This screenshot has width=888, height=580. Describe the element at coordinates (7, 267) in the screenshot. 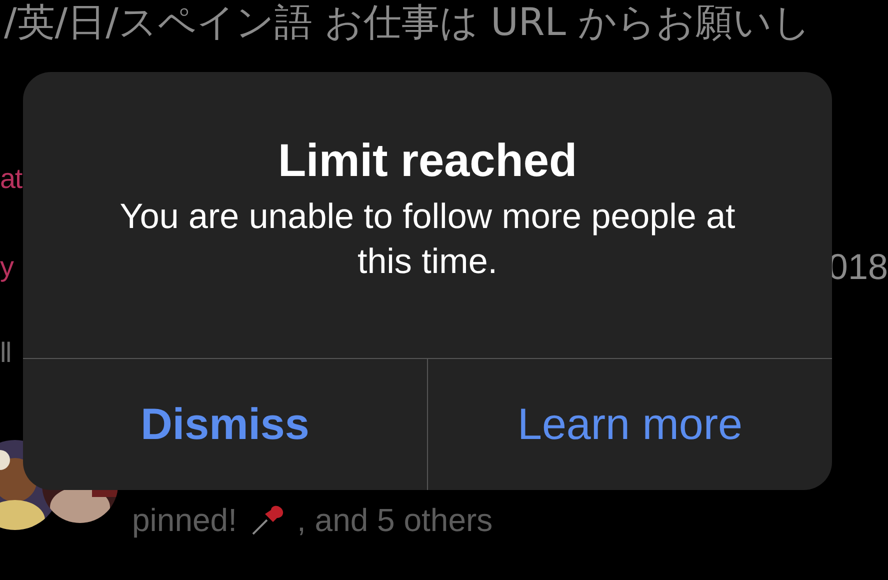

I see `link-text: y` at that location.